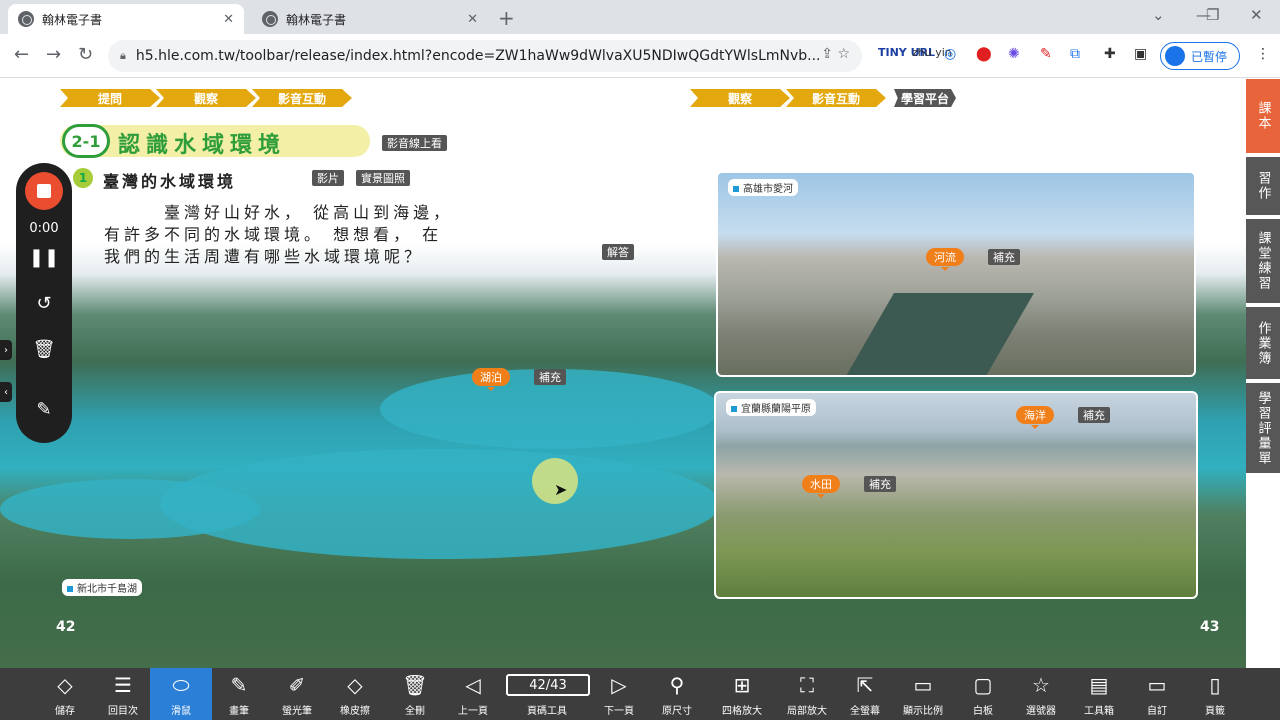 This screenshot has width=1280, height=720. I want to click on side-tab-homework: 作業簿, so click(1263, 343).